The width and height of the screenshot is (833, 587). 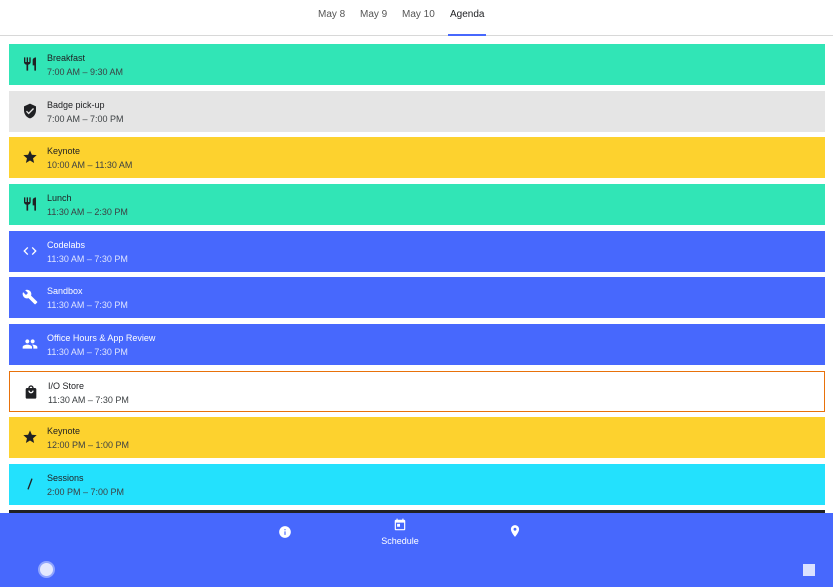 I want to click on agenda-item-time: 7:00 AM – 9:30 AM, so click(x=85, y=72).